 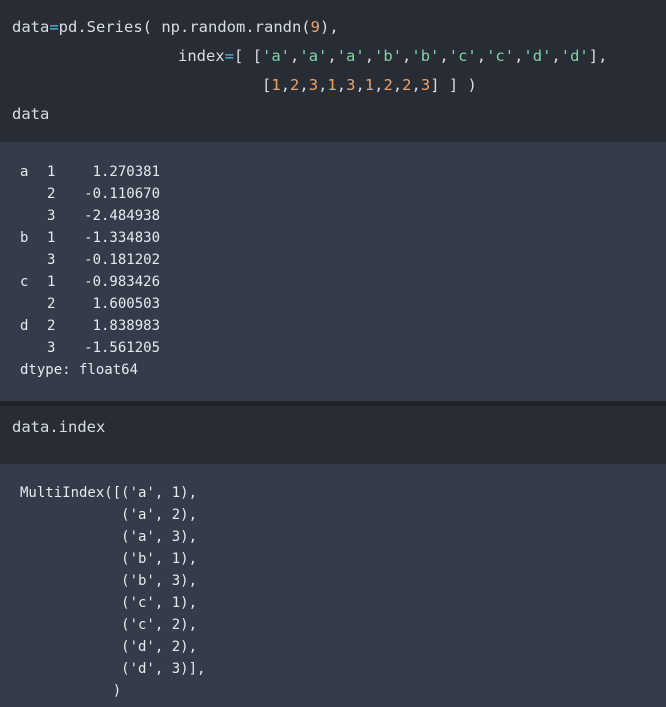 I want to click on series-value: 1.600503, so click(x=126, y=304).